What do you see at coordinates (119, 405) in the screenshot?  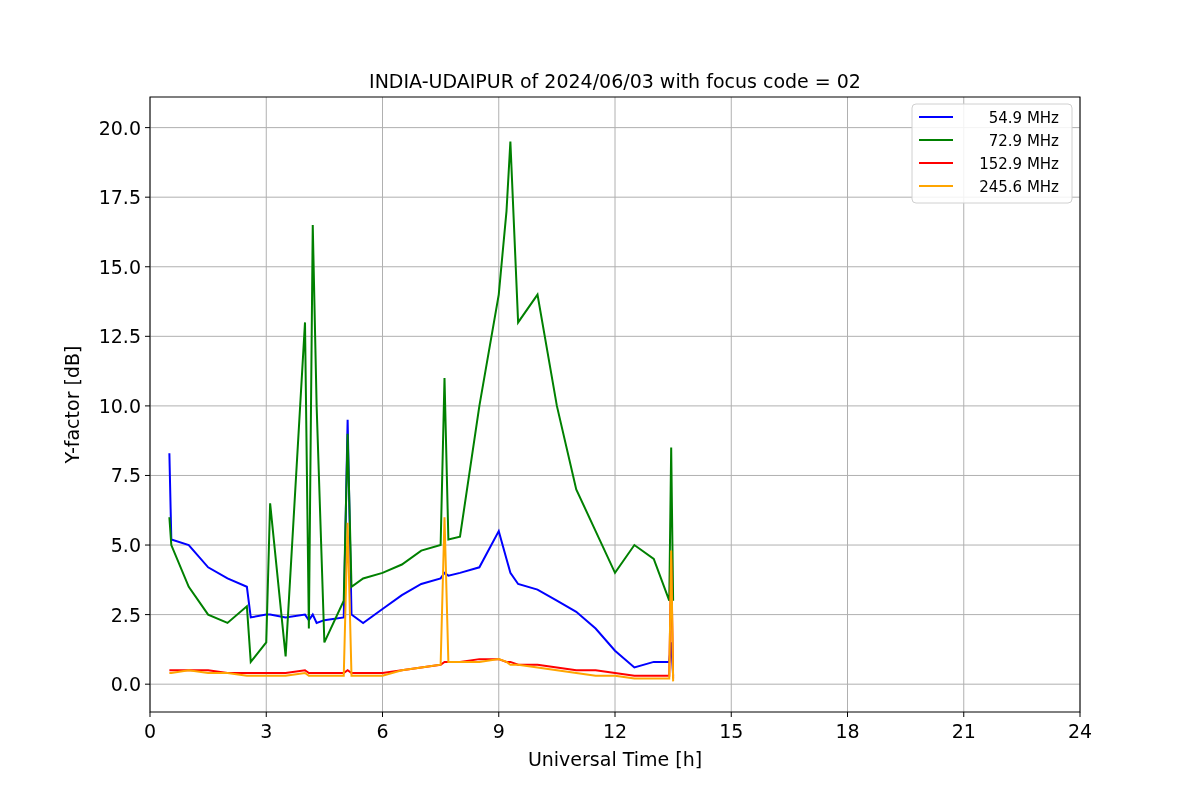 I see `y-tick-label: 10.0` at bounding box center [119, 405].